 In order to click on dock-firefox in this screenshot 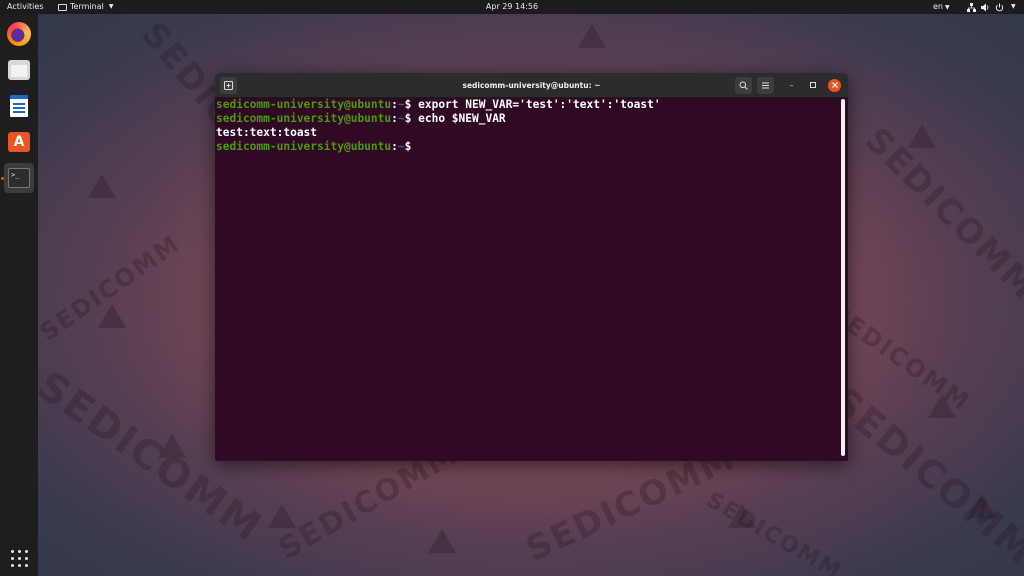, I will do `click(19, 34)`.